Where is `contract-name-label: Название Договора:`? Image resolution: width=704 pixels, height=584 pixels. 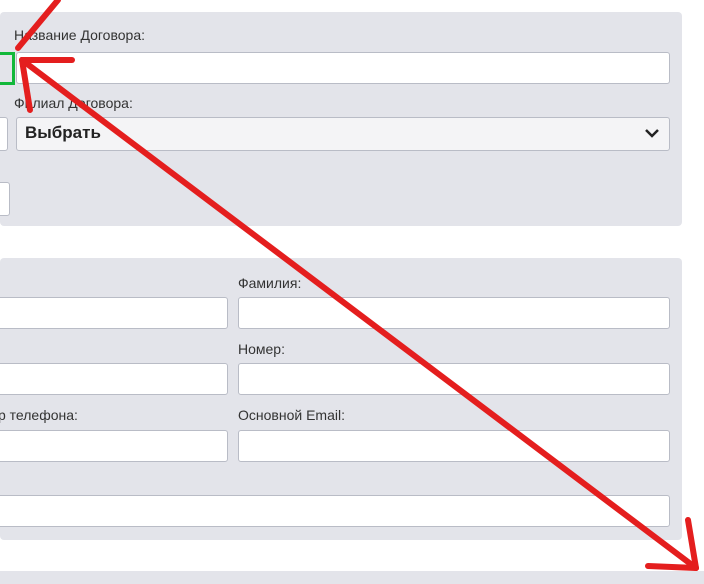
contract-name-label: Название Договора: is located at coordinates (79, 35).